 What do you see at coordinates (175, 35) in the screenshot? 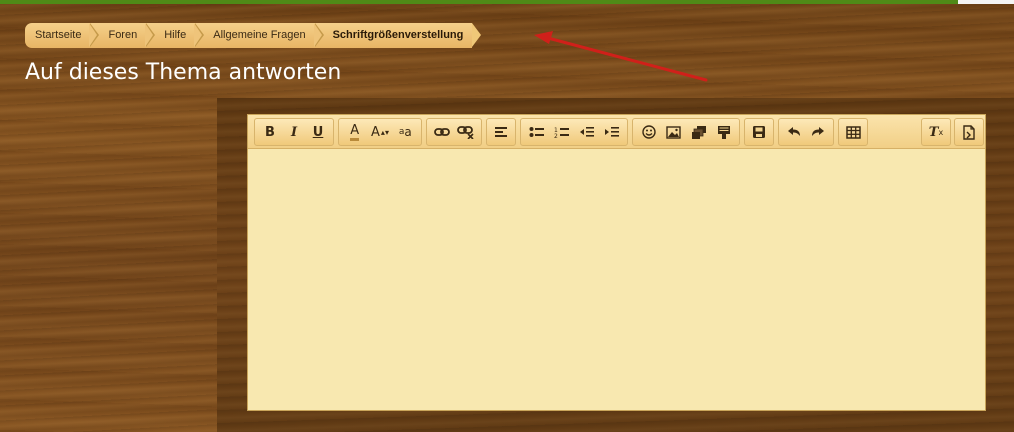
I see `breadcrumb-label: Hilfe` at bounding box center [175, 35].